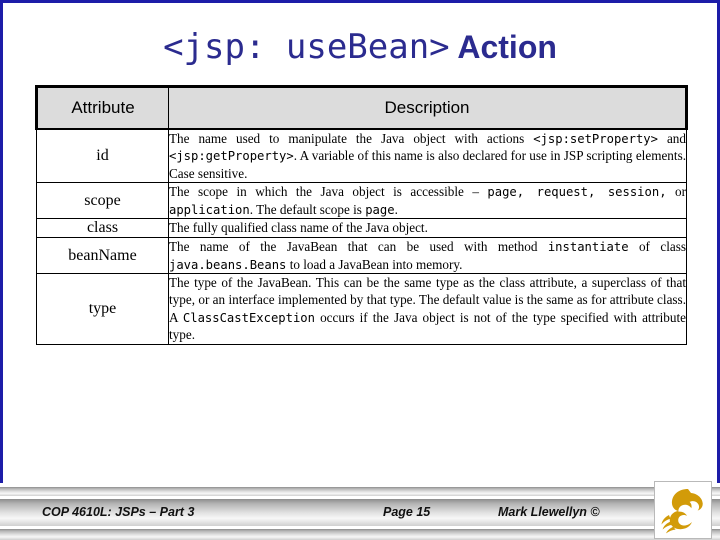 The height and width of the screenshot is (540, 720). What do you see at coordinates (577, 192) in the screenshot?
I see `code-fragment: page, request, session,` at bounding box center [577, 192].